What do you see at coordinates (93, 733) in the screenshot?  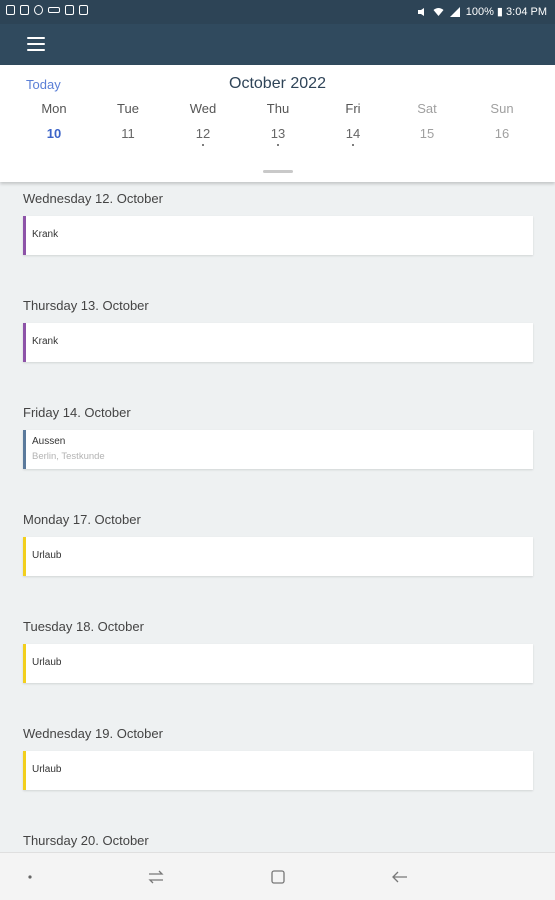 I see `agenda-date-header: Wednesday 19. October` at bounding box center [93, 733].